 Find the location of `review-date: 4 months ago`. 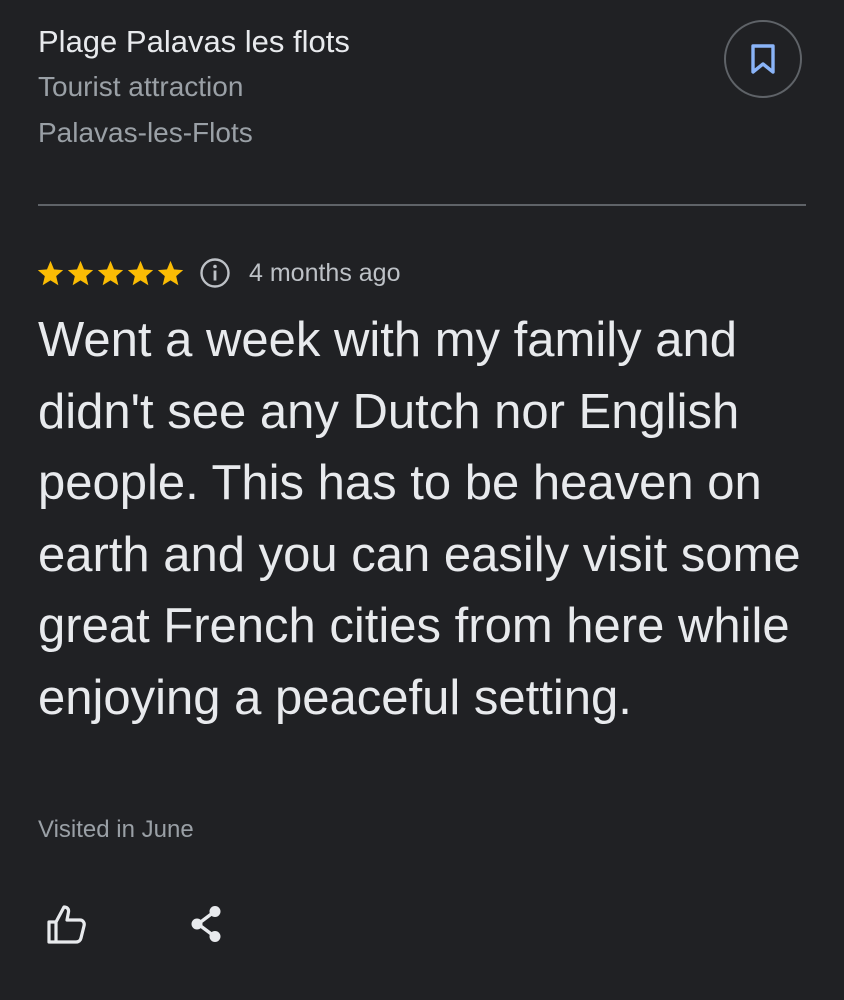

review-date: 4 months ago is located at coordinates (325, 272).